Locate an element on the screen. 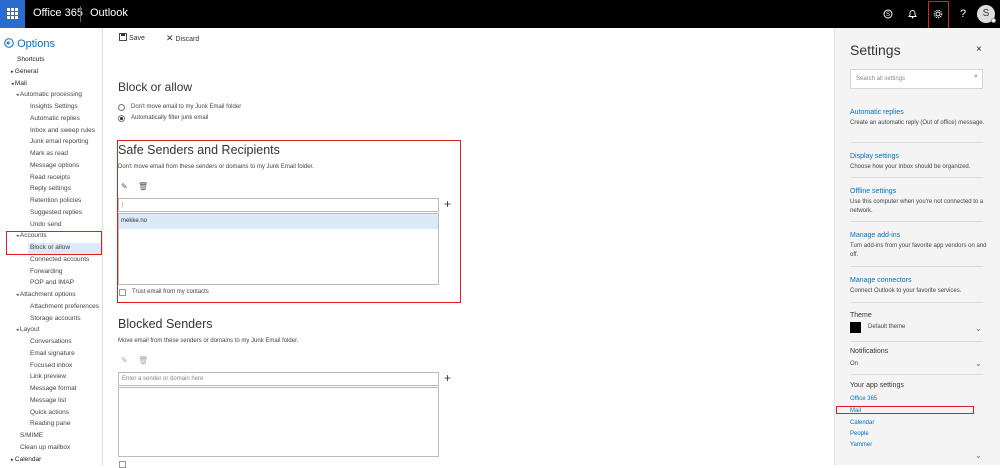 This screenshot has height=468, width=1000. settings-link-display-settings: Display settings is located at coordinates (874, 156).